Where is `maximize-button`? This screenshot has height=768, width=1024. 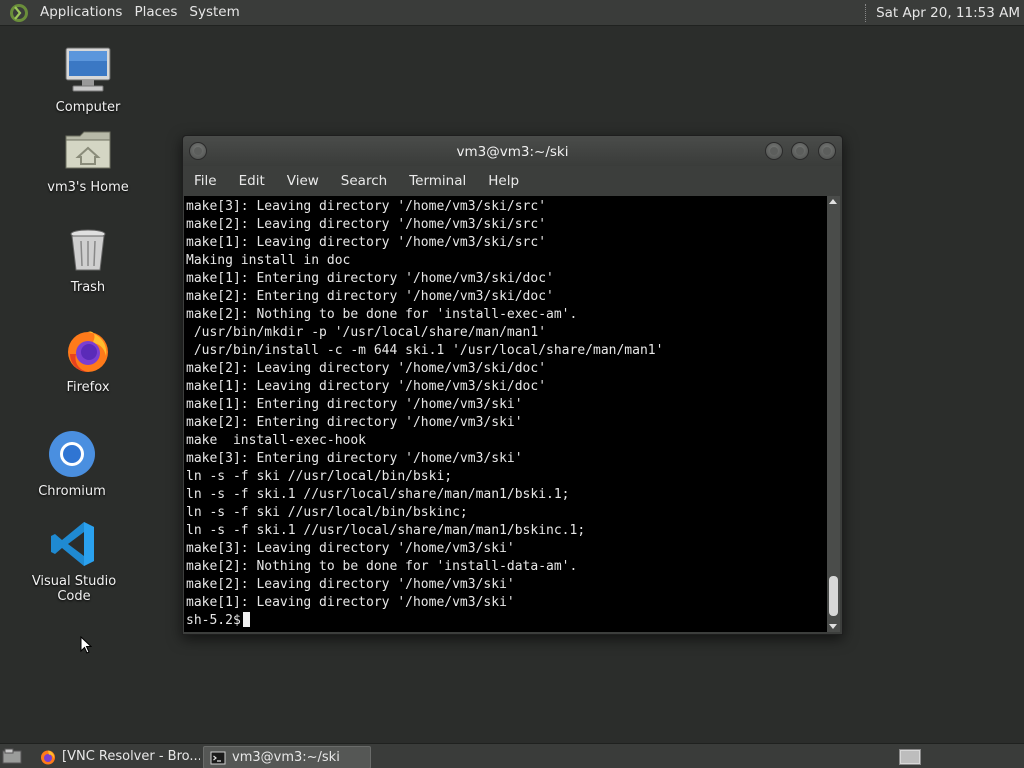 maximize-button is located at coordinates (800, 151).